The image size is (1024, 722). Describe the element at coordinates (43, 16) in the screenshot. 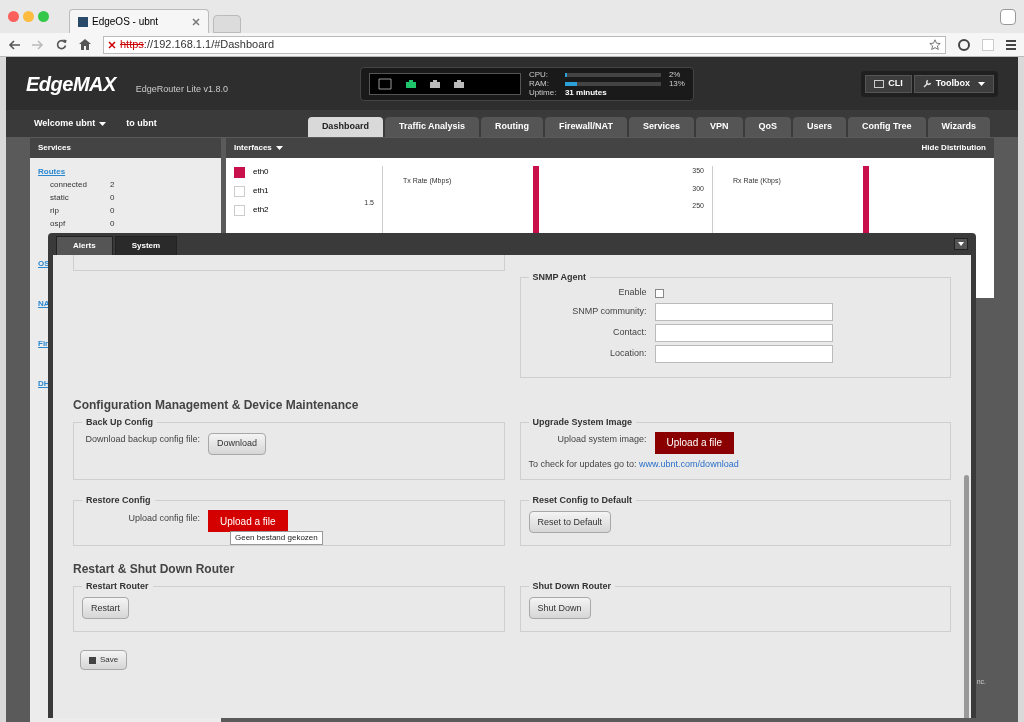

I see `maximize-window-icon` at that location.